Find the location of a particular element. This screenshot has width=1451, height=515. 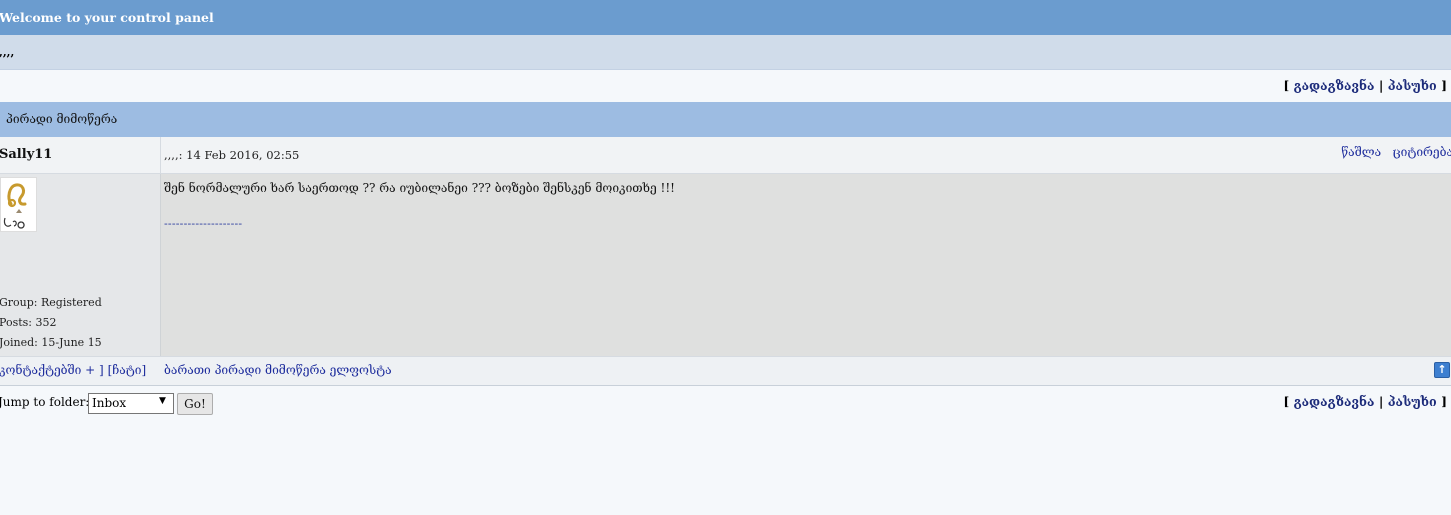

delete-button: წაშლა is located at coordinates (1361, 152).